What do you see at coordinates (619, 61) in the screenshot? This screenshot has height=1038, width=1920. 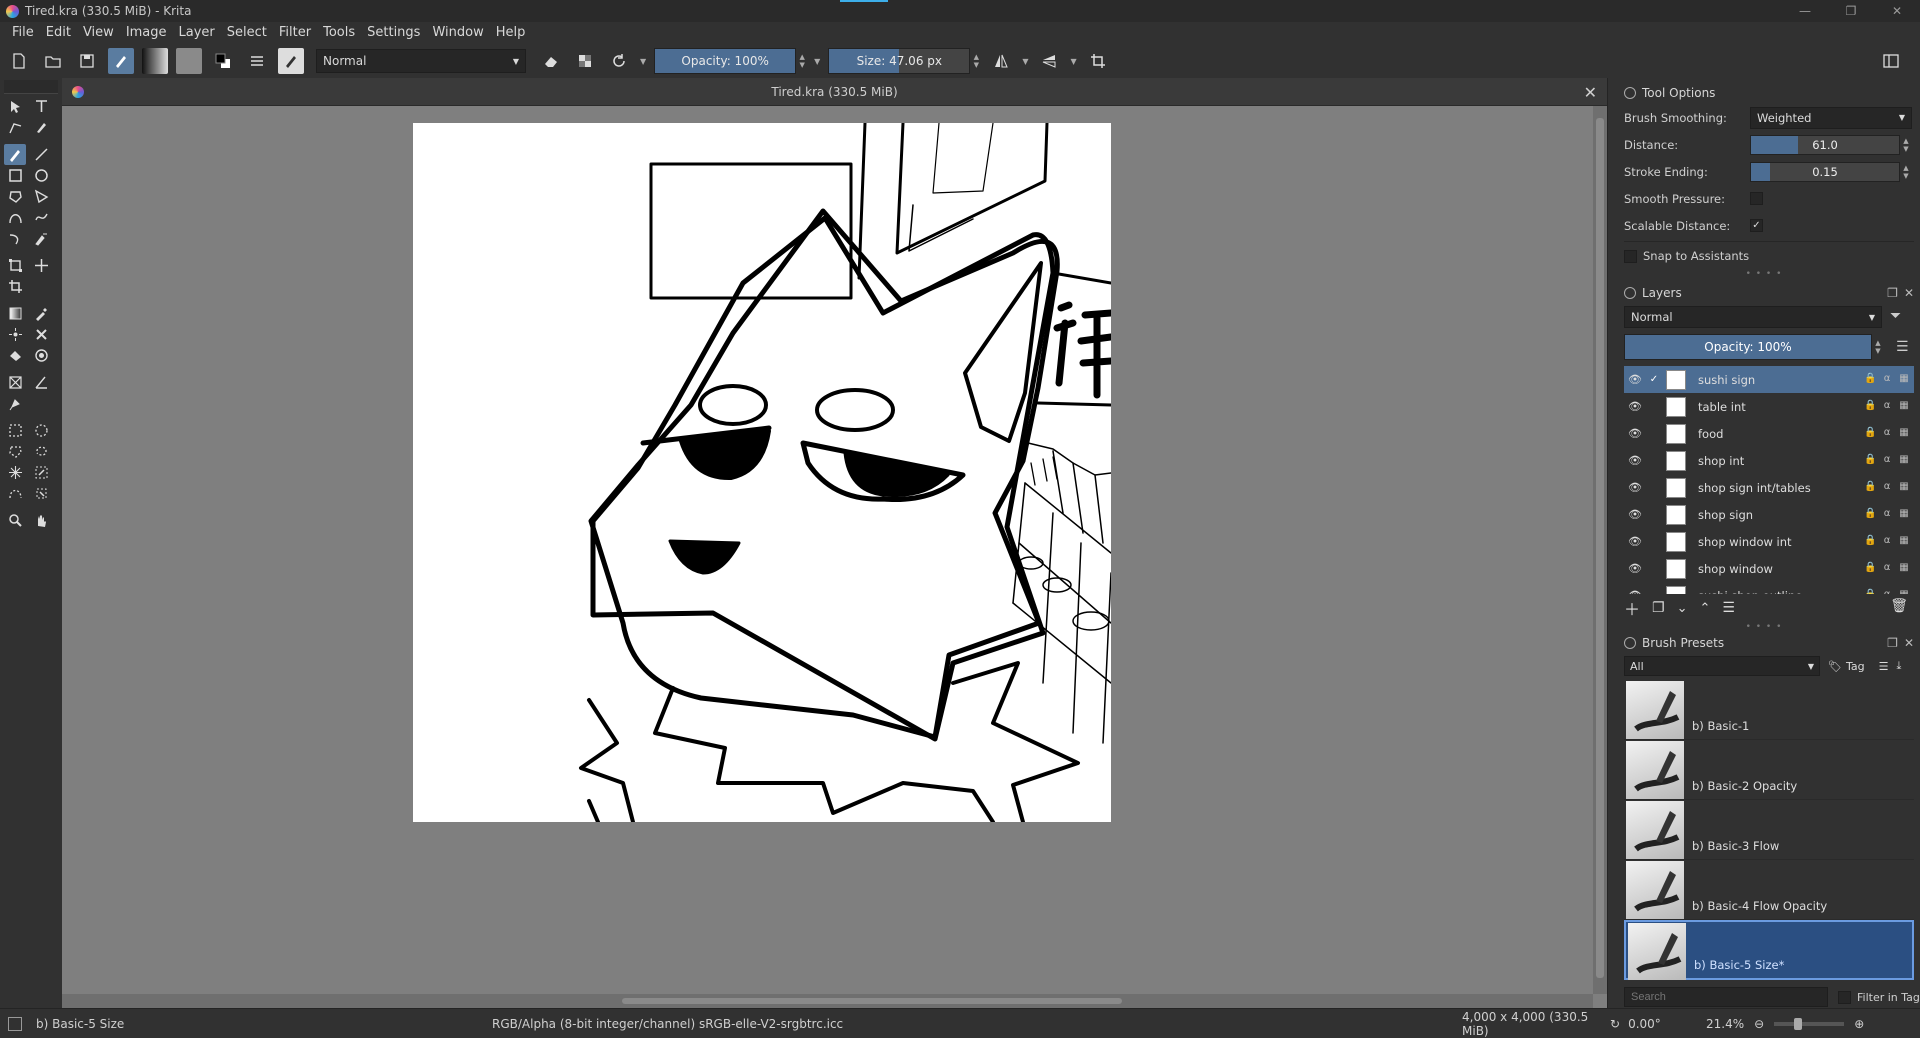 I see `reload-preset-icon` at bounding box center [619, 61].